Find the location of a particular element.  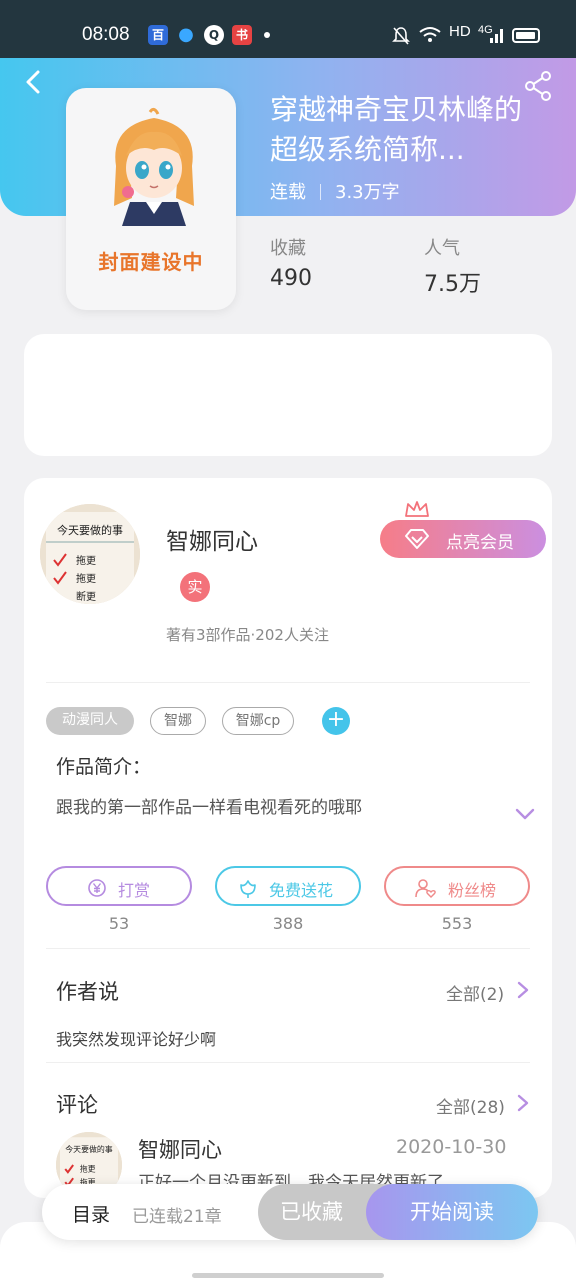

avatar-note-image: 今天要做的事 拖更 拖更 断更 is located at coordinates (90, 554).